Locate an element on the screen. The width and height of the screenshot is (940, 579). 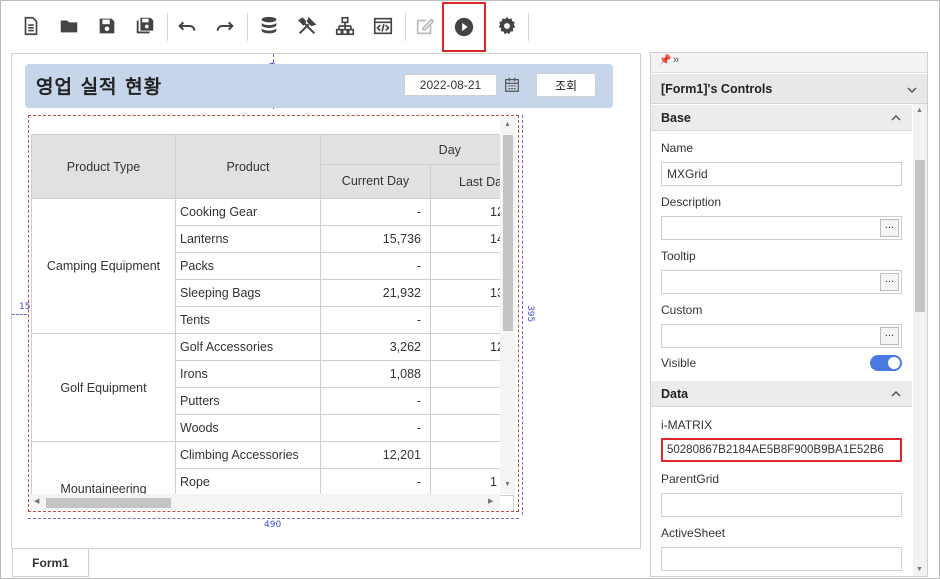
section-data: Data is located at coordinates (781, 394).